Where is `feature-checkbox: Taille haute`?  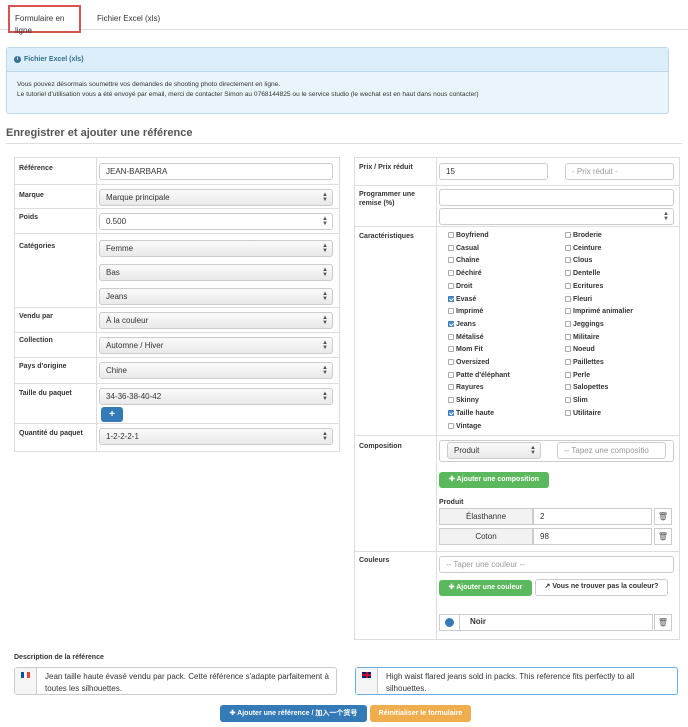 feature-checkbox: Taille haute is located at coordinates (471, 413).